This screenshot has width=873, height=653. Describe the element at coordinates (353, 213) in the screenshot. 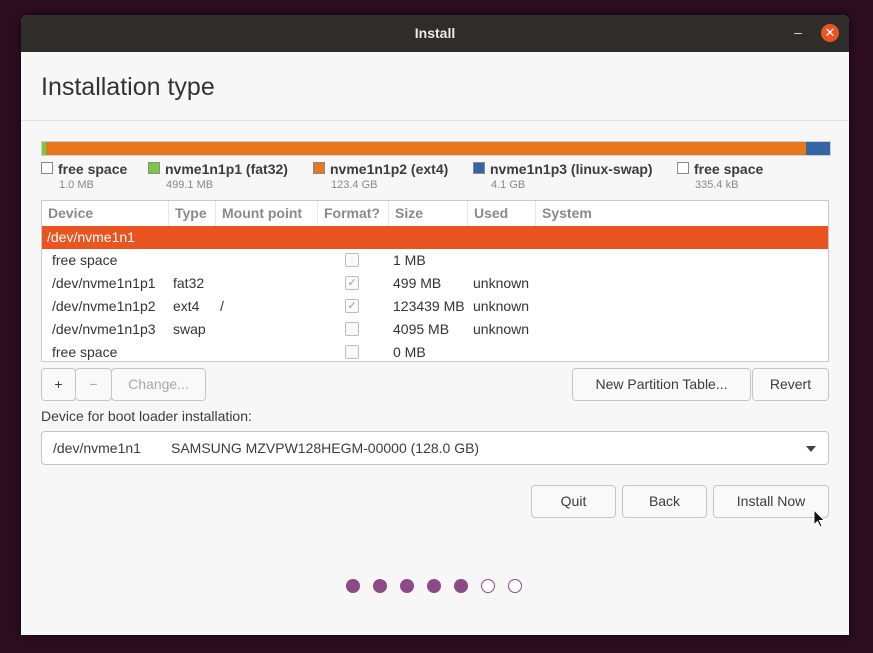

I see `col-format: Format?` at that location.